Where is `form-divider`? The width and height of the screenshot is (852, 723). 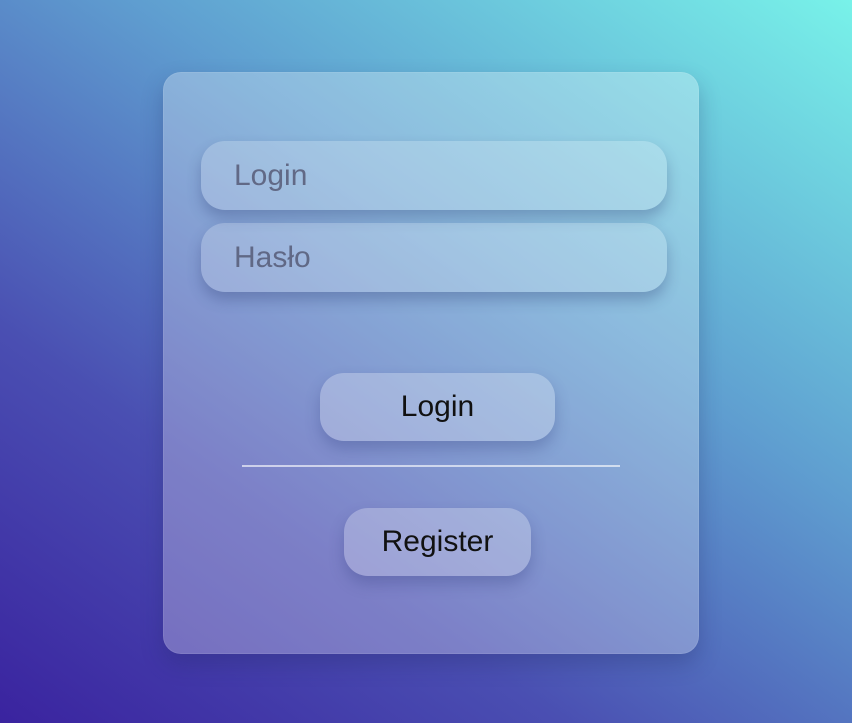
form-divider is located at coordinates (431, 466).